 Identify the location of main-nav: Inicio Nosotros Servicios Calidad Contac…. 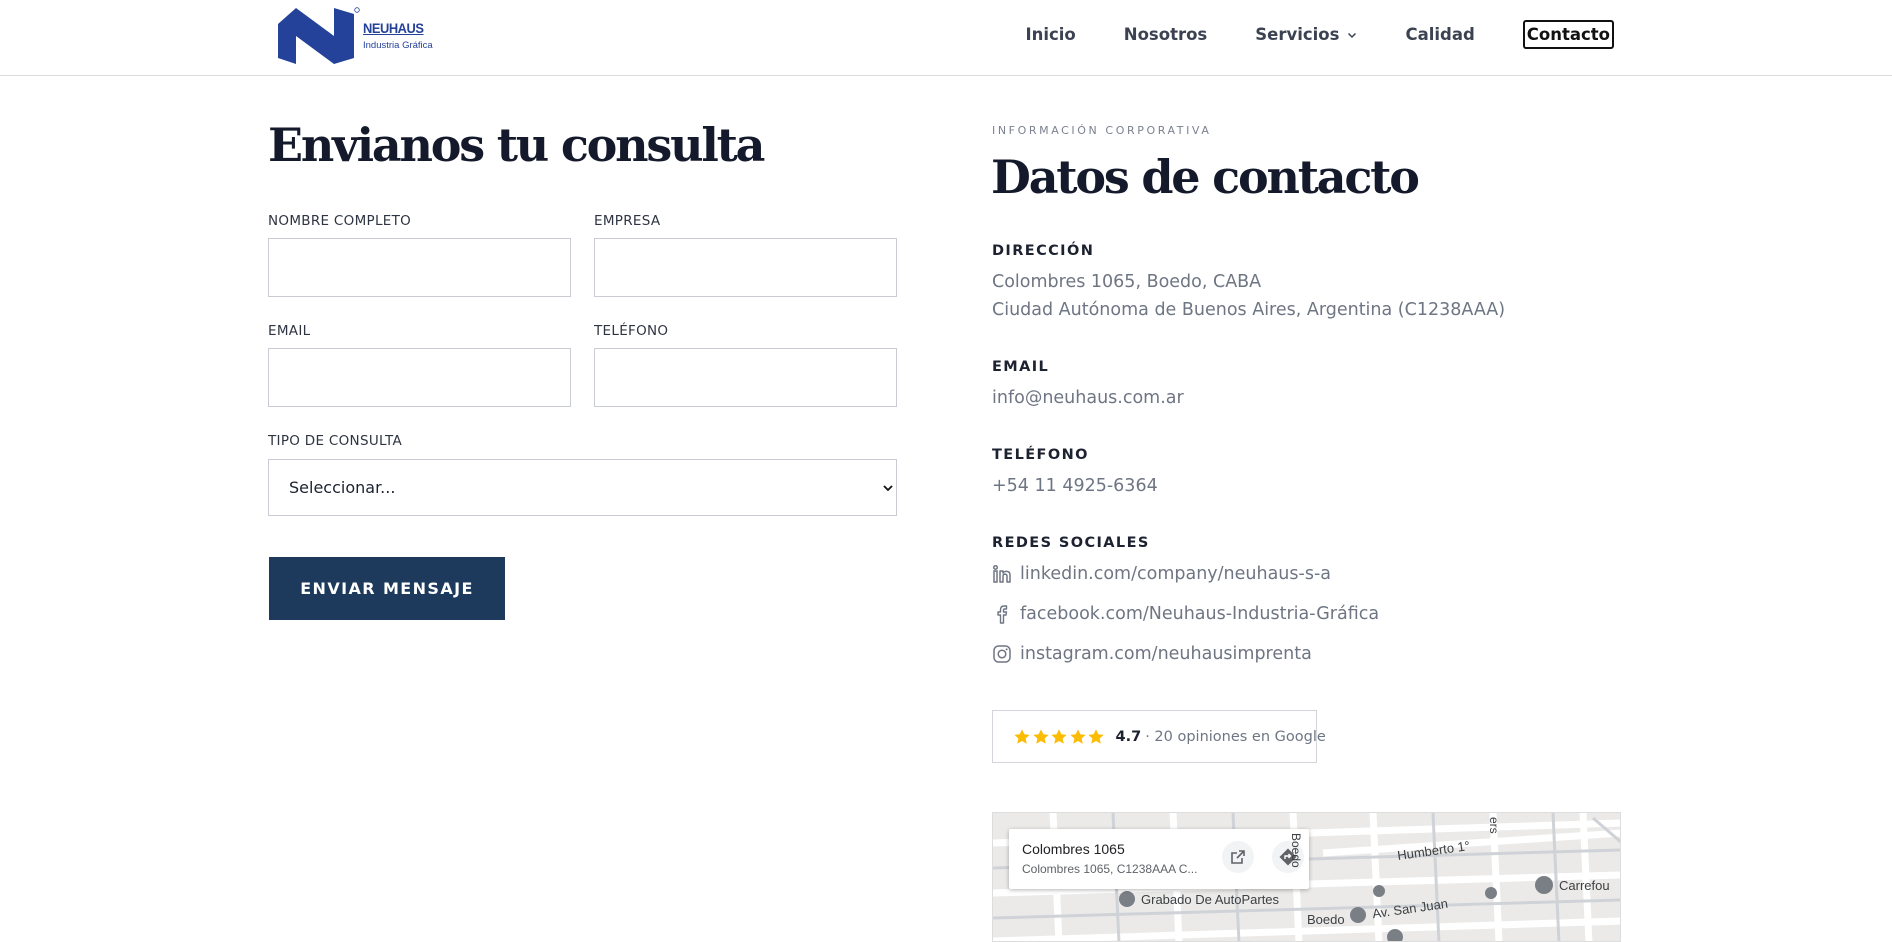
(1295, 34).